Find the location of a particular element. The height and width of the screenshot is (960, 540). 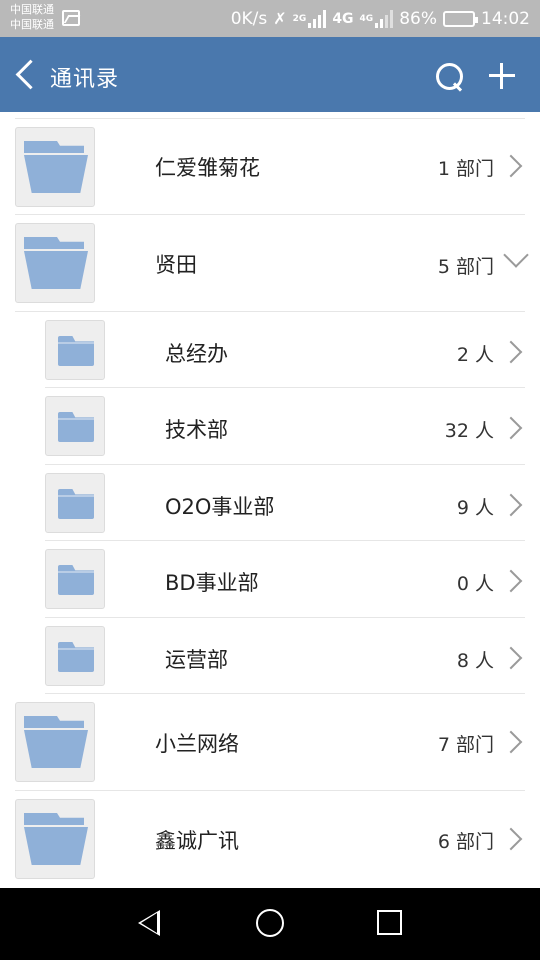

company-dept-count: 1 部门 is located at coordinates (465, 169).